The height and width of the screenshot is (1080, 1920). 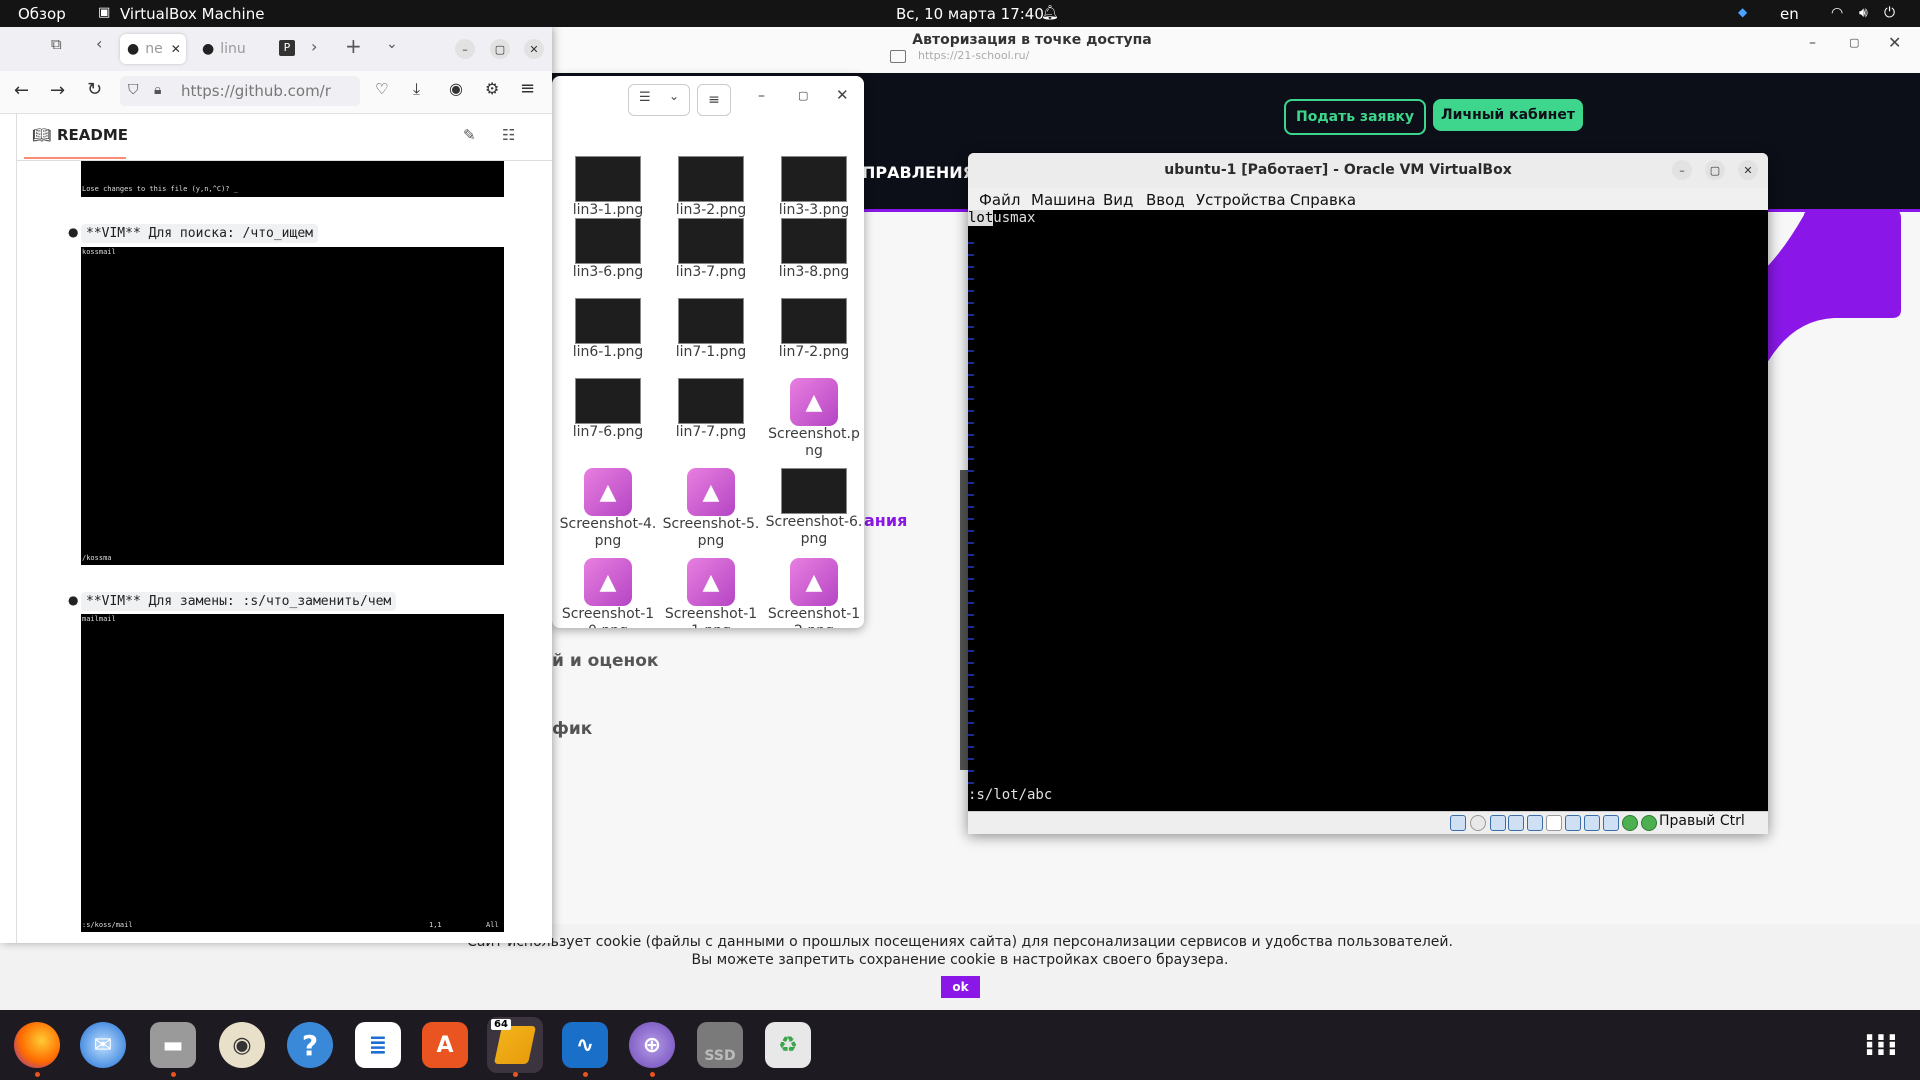 I want to click on file-item: ▲Screenshot-10.png, so click(x=608, y=593).